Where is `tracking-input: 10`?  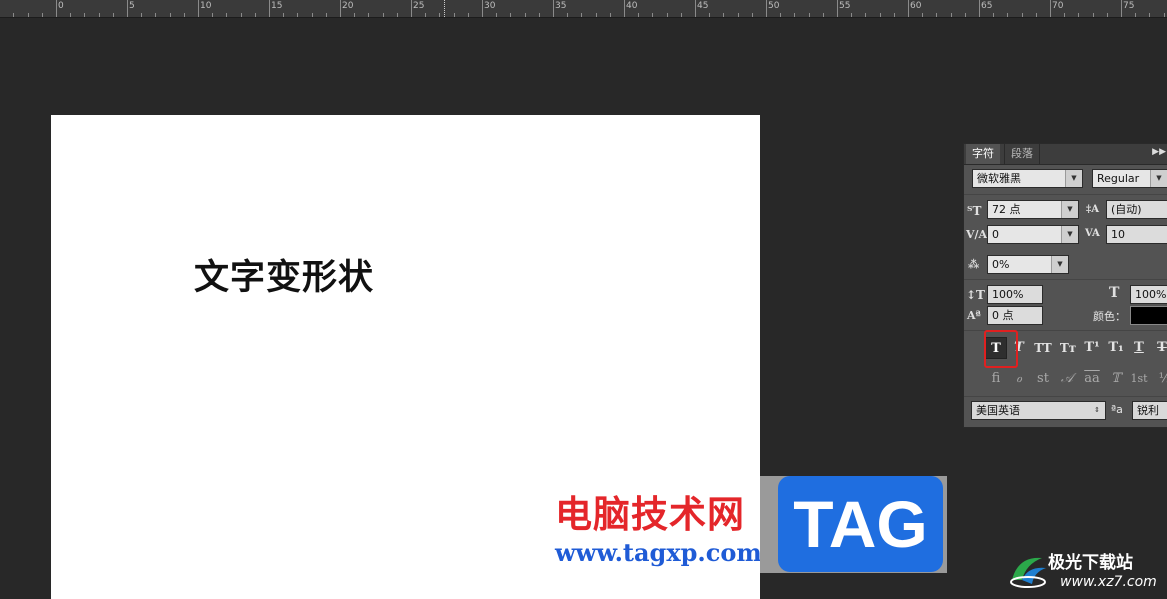
tracking-input: 10 is located at coordinates (1136, 234).